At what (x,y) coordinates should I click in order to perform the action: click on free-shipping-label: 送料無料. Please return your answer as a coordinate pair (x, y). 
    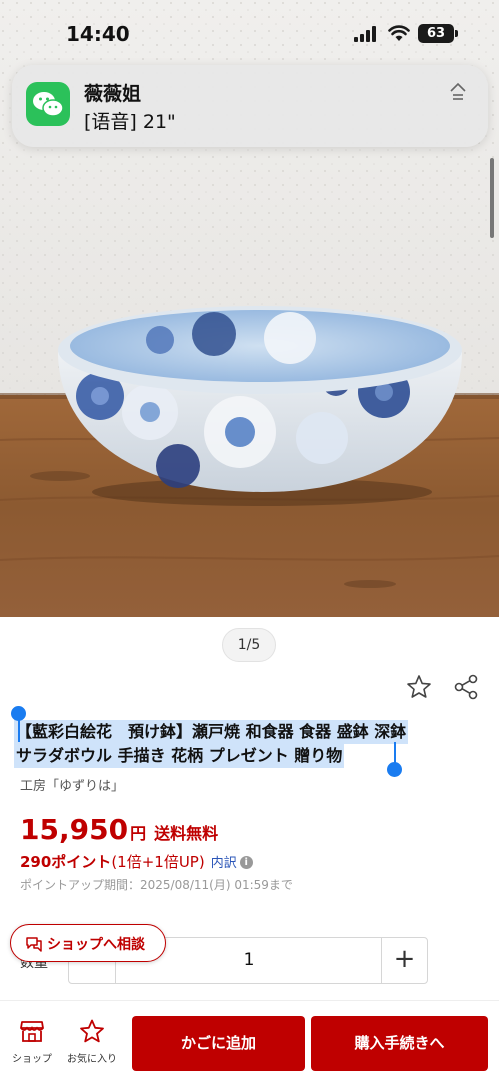
    Looking at the image, I should click on (186, 833).